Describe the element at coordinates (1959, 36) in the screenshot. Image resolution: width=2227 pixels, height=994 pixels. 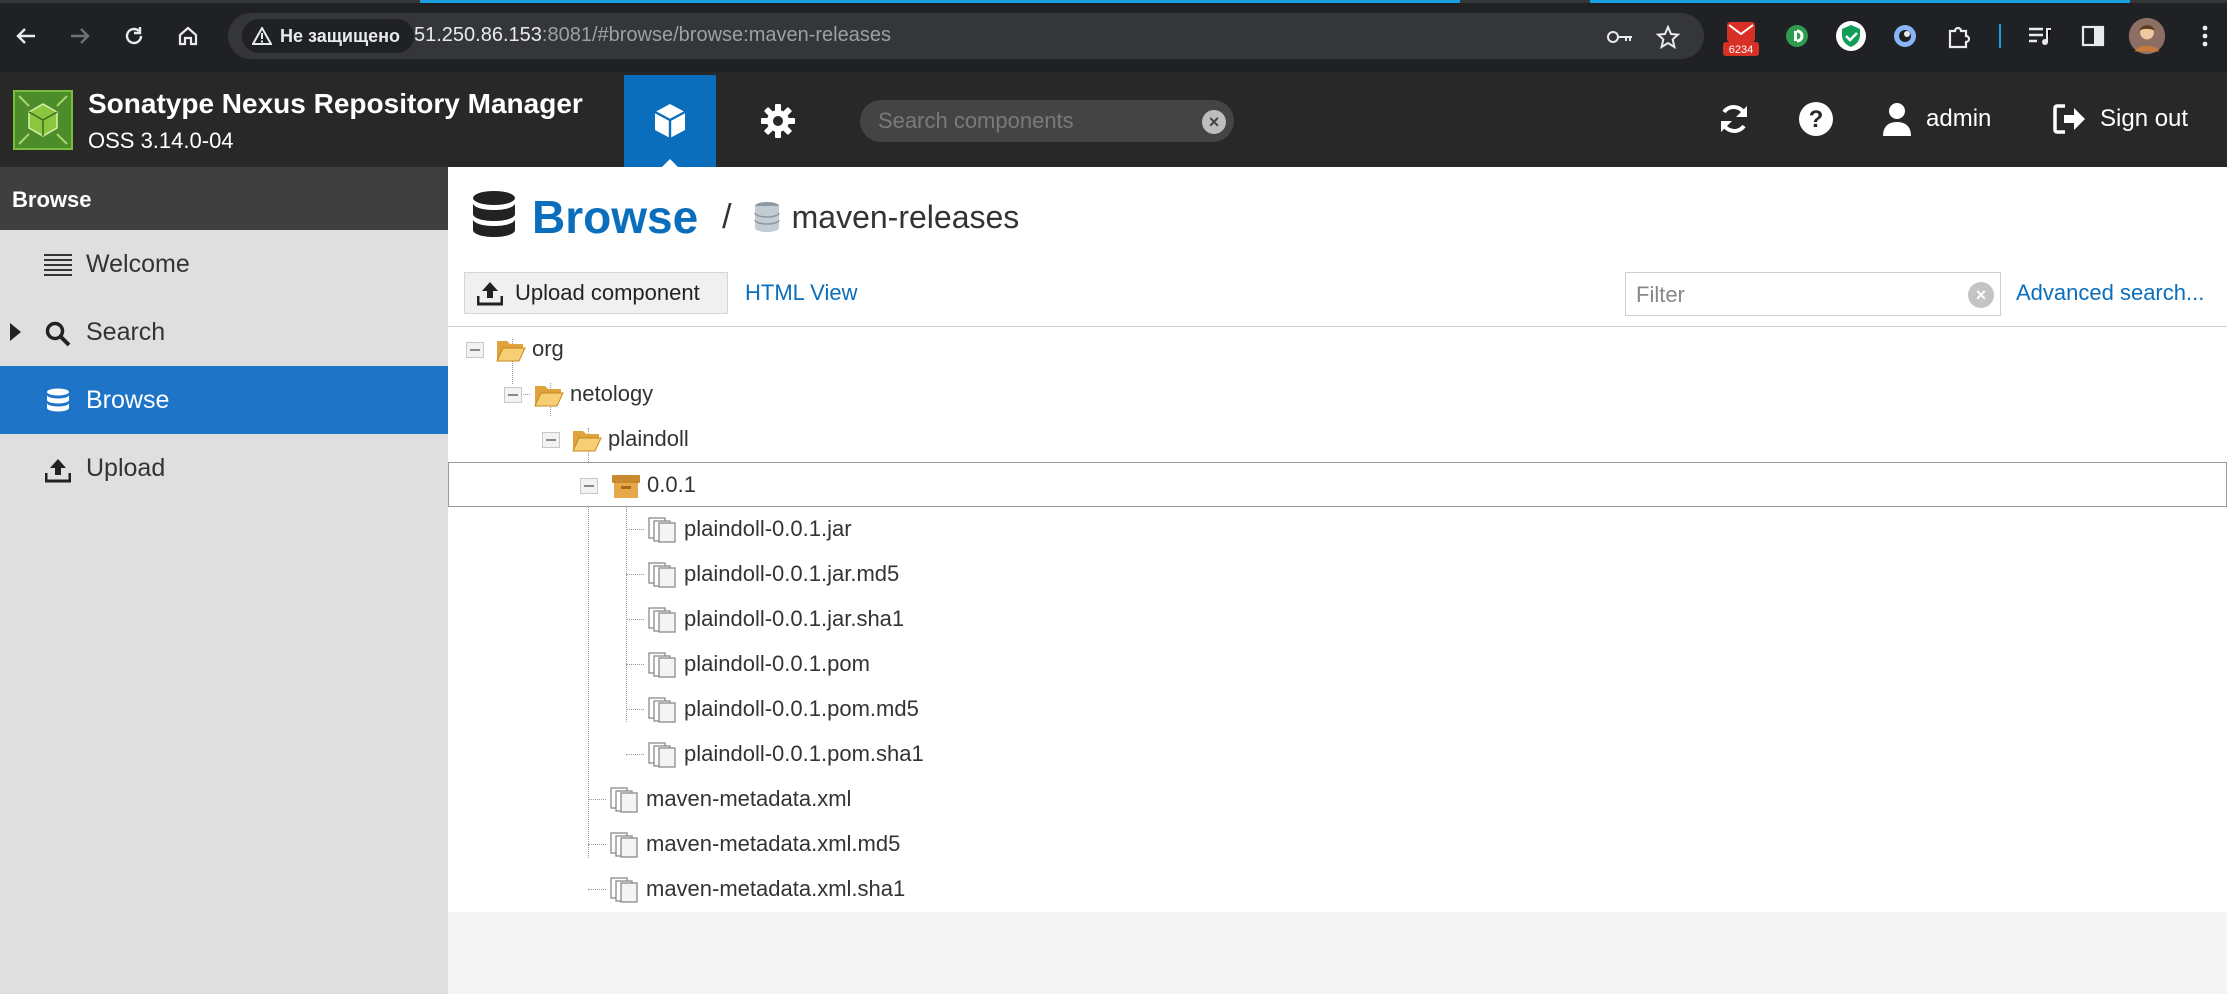
I see `extensions-button` at that location.